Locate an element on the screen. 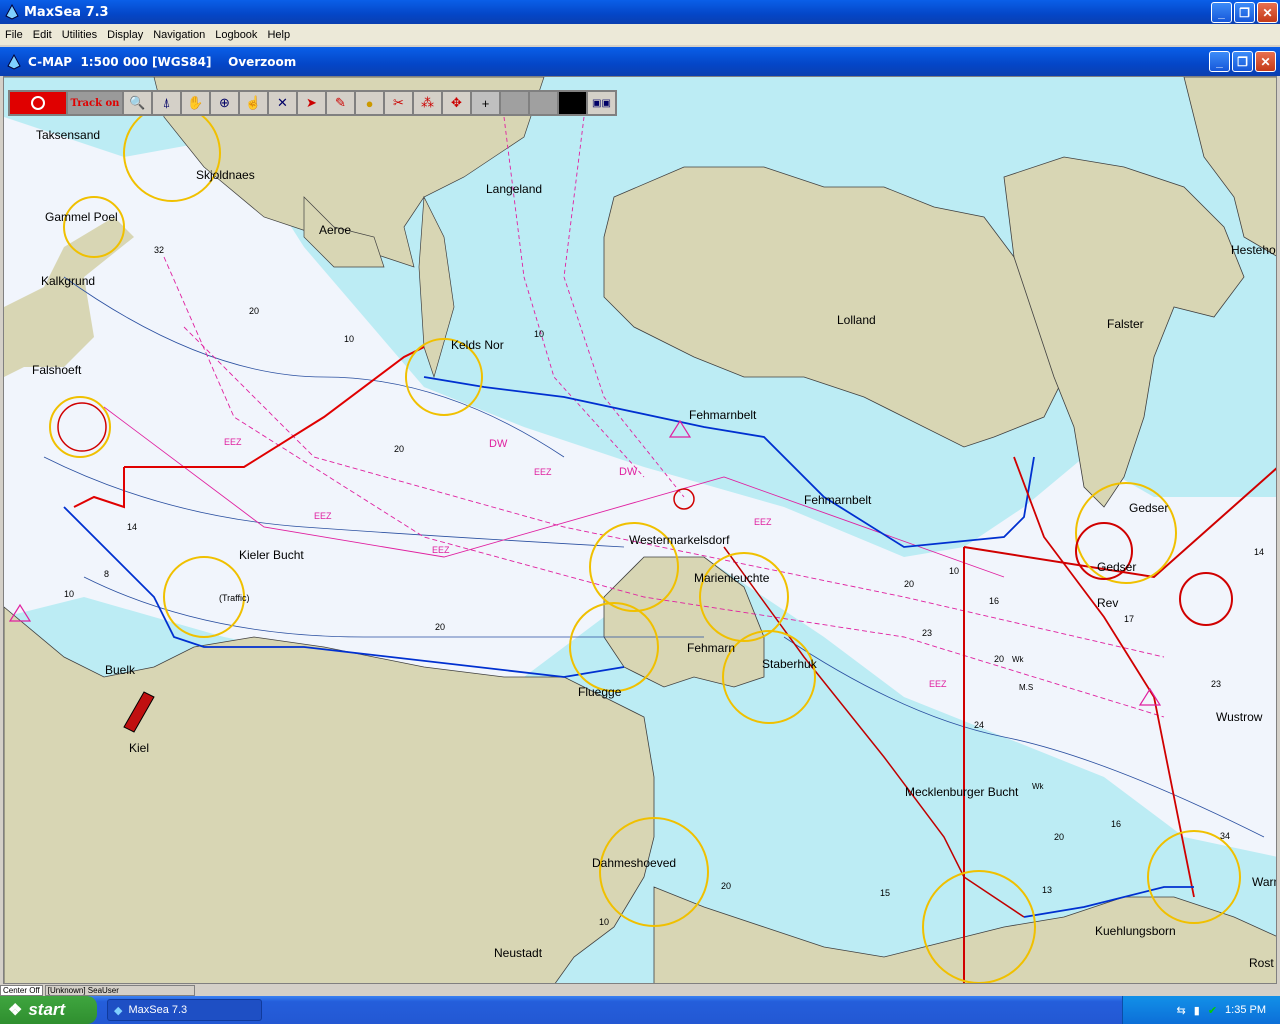  start-label: start is located at coordinates (47, 1009).